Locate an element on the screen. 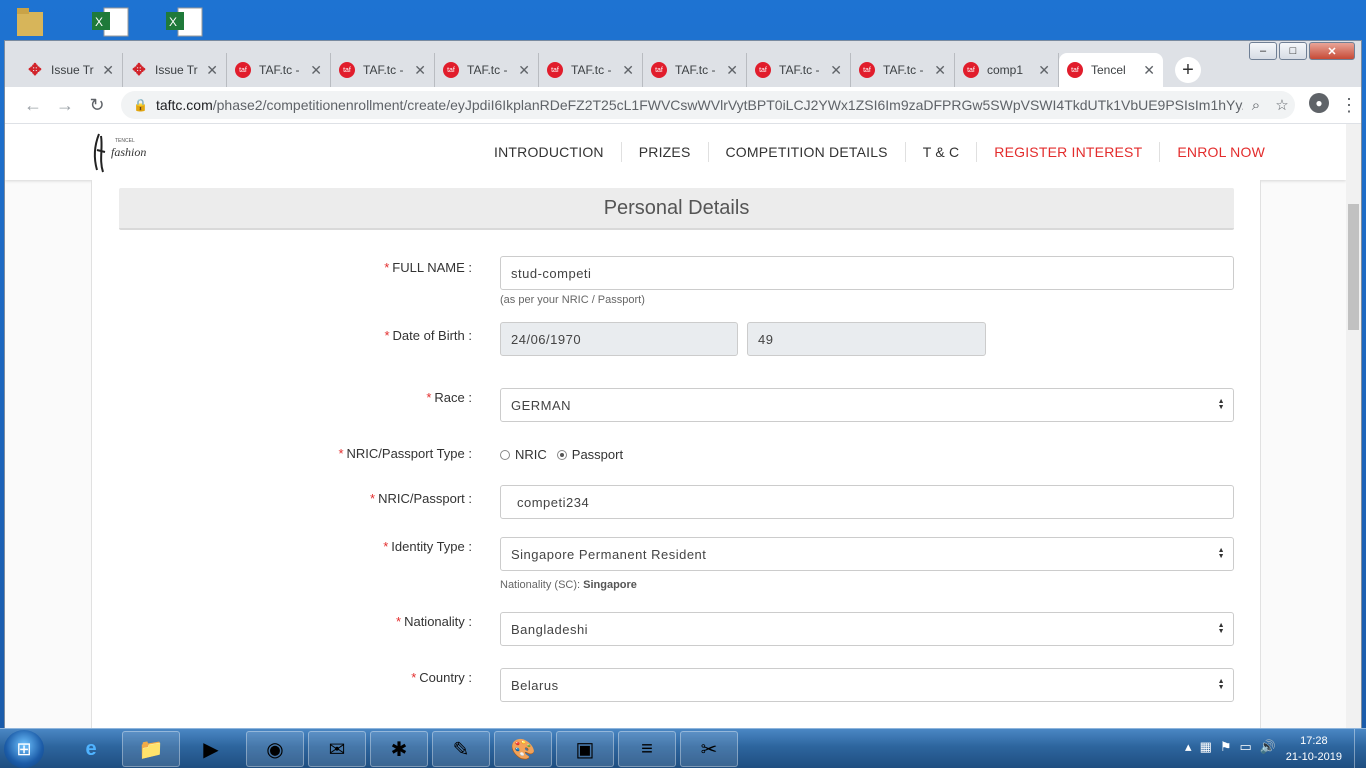 The image size is (1366, 768). lock-icon: 🔒 is located at coordinates (140, 105).